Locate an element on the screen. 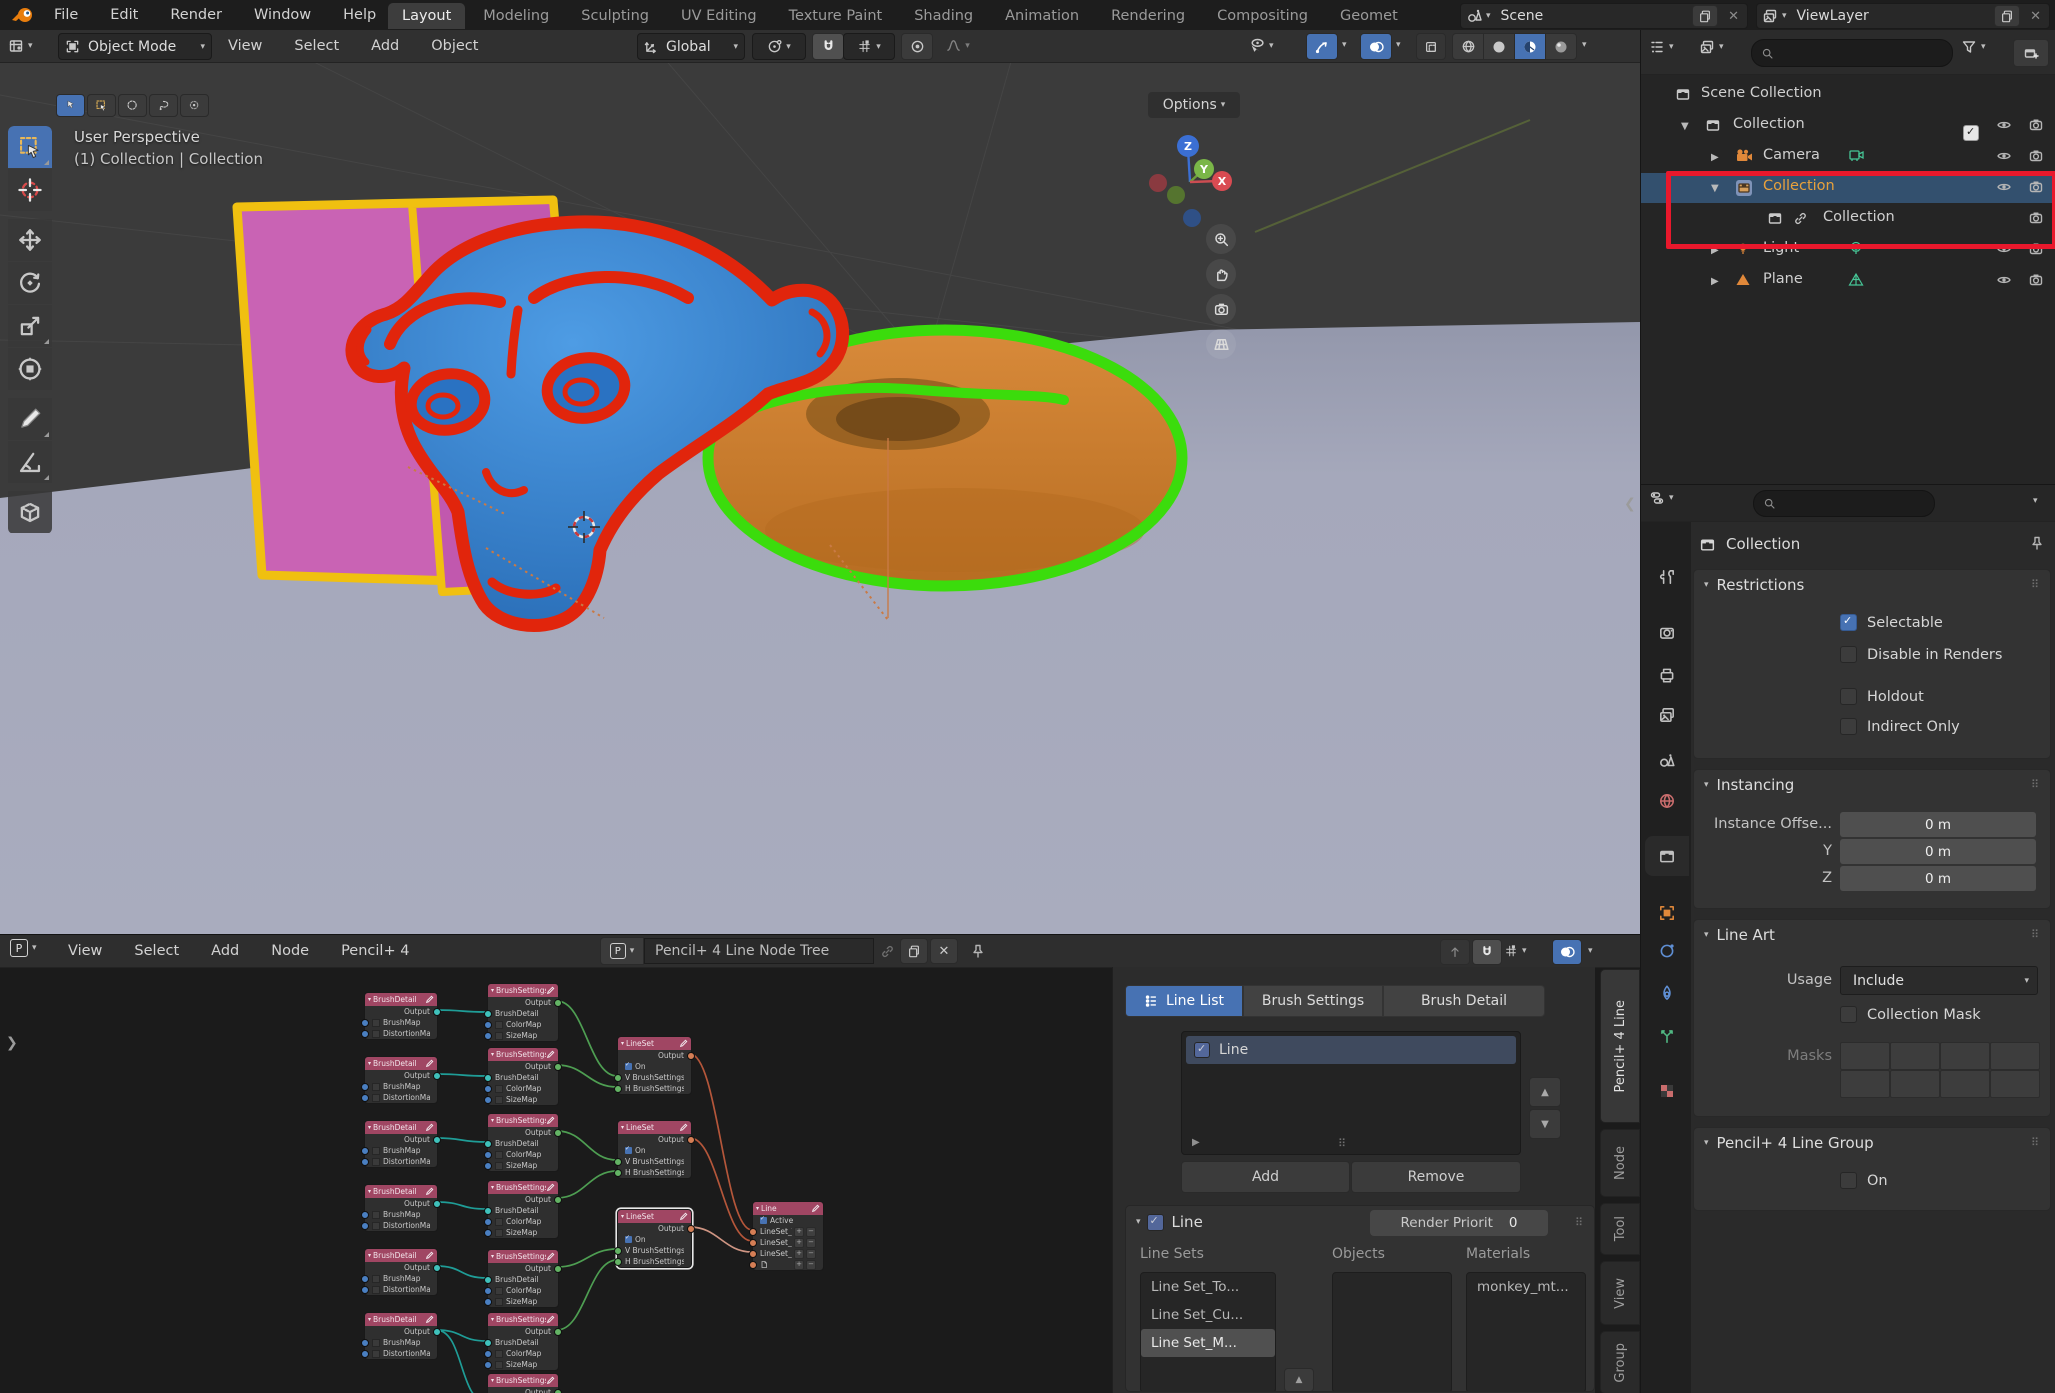 The height and width of the screenshot is (1393, 2055). expand-icon: ▶ is located at coordinates (1715, 281).